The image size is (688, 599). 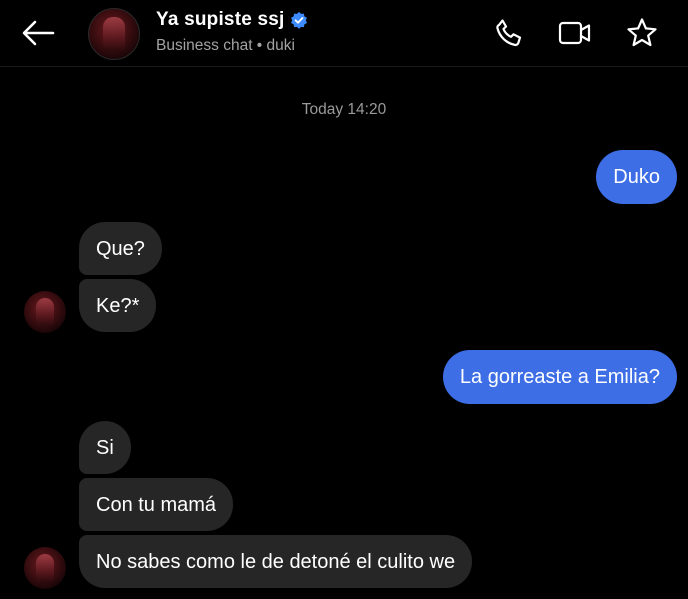 What do you see at coordinates (156, 504) in the screenshot?
I see `incoming-message-bubble: Con tu mamá` at bounding box center [156, 504].